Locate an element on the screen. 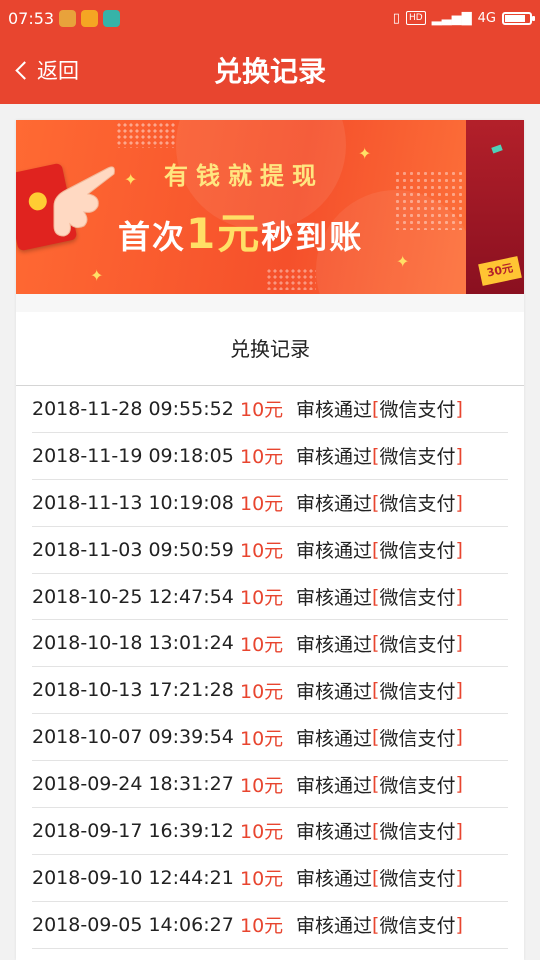  record-row: 2018-11-19 09:18:05 10元 审核通过[微信支付] is located at coordinates (270, 456).